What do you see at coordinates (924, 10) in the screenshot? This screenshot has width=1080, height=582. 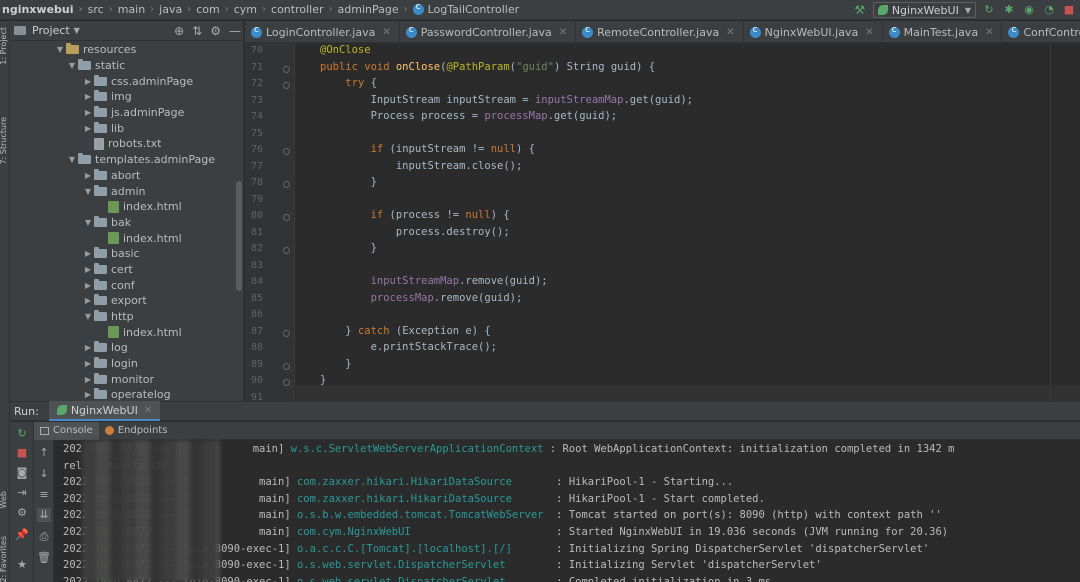 I see `run-configuration-select: NginxWebUI ▼` at bounding box center [924, 10].